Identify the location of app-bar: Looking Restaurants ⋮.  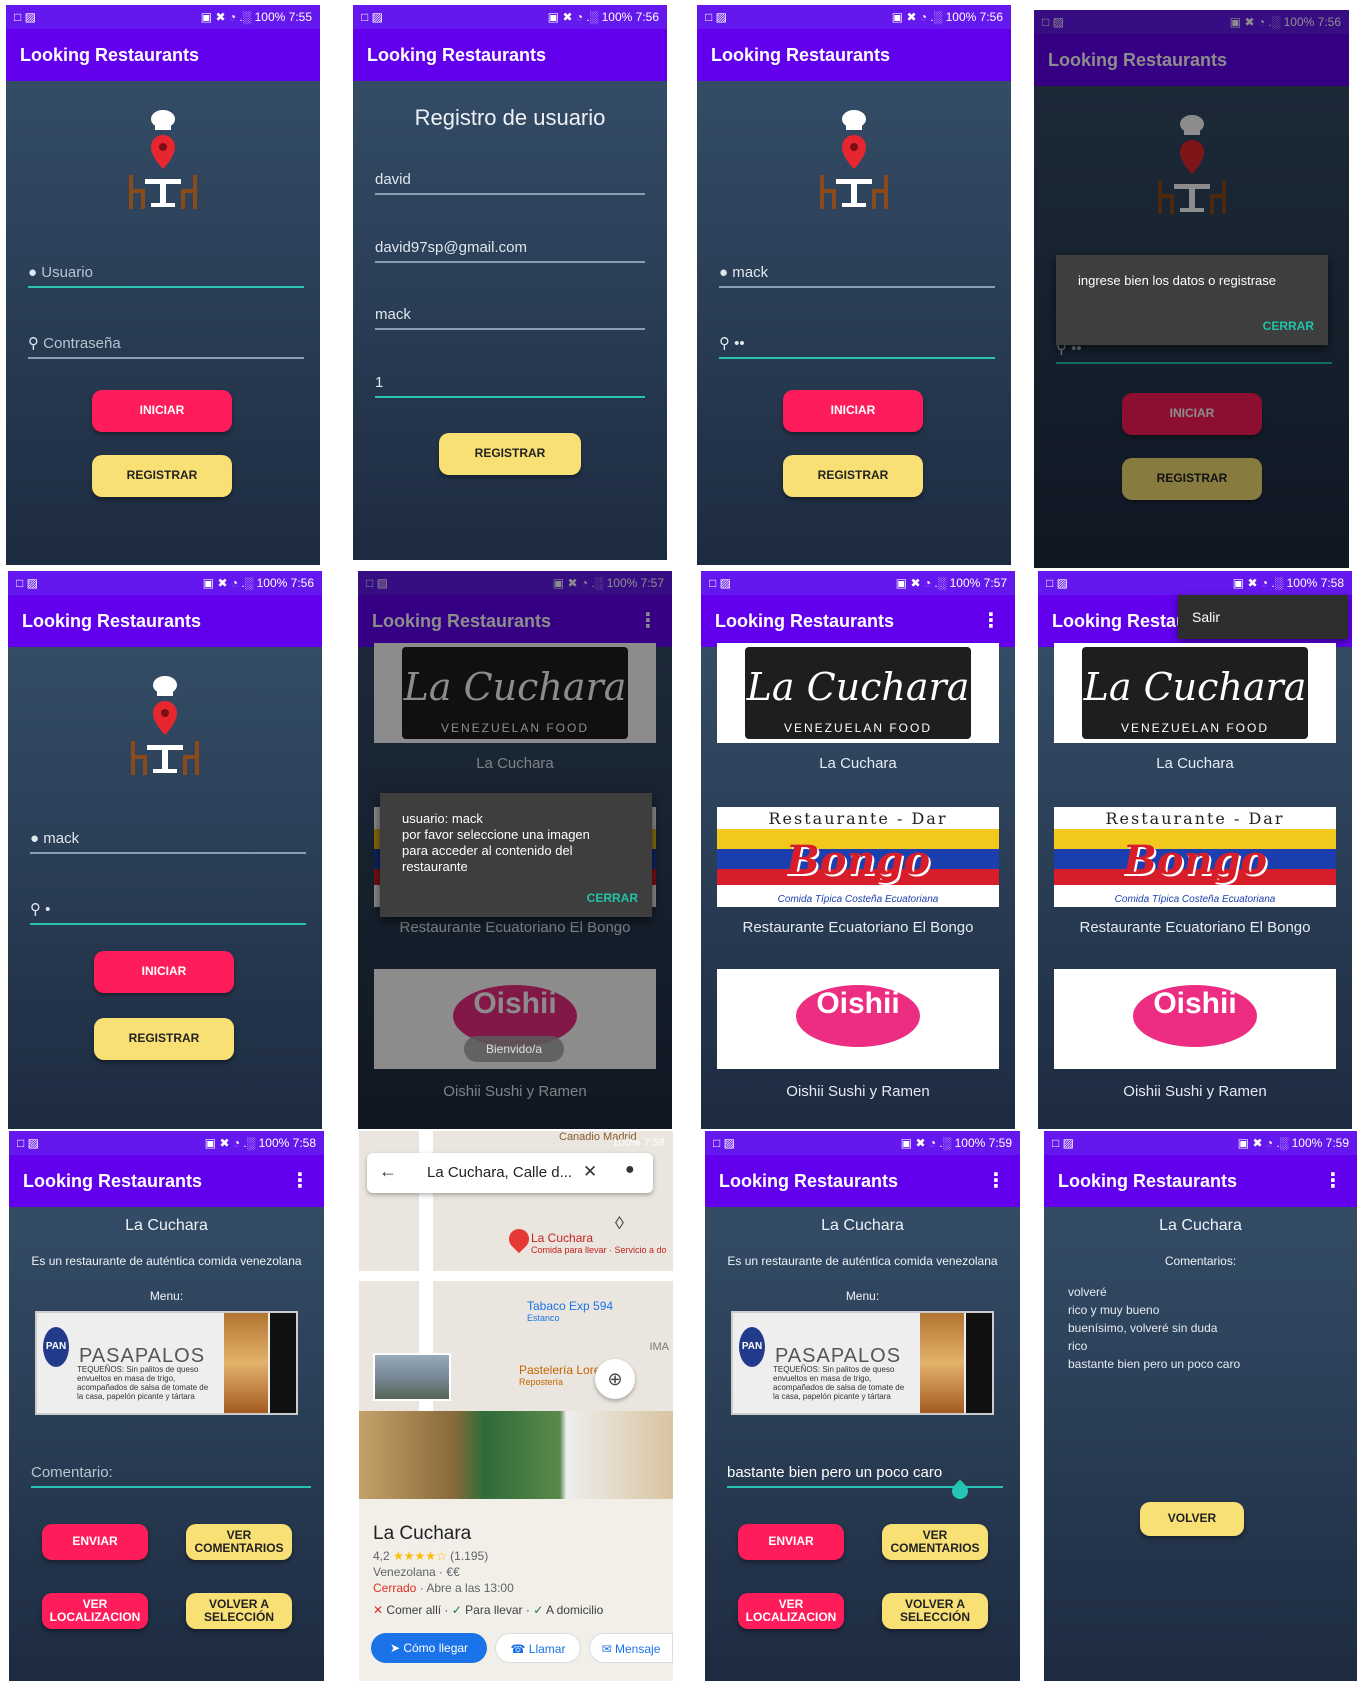
(862, 1181).